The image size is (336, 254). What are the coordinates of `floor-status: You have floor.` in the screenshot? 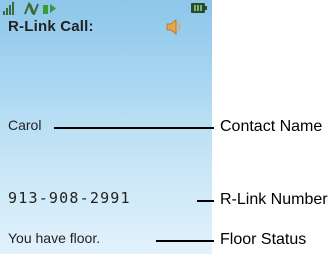 It's located at (54, 238).